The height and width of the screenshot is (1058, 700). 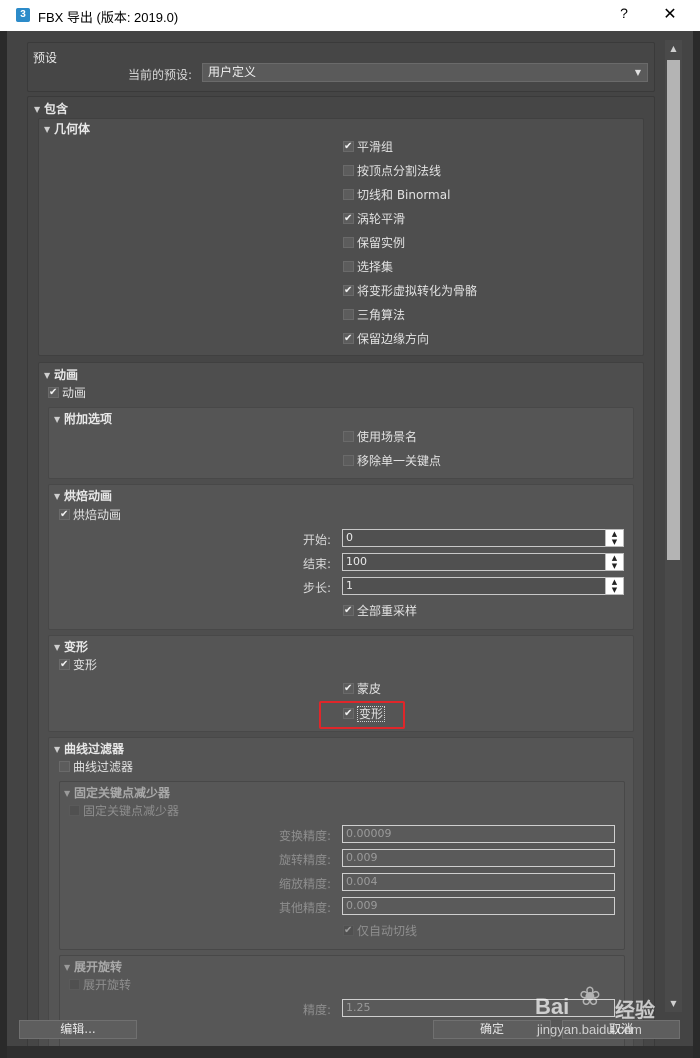 I want to click on key-reducer-header-label: 固定关键点减少器, so click(x=122, y=793).